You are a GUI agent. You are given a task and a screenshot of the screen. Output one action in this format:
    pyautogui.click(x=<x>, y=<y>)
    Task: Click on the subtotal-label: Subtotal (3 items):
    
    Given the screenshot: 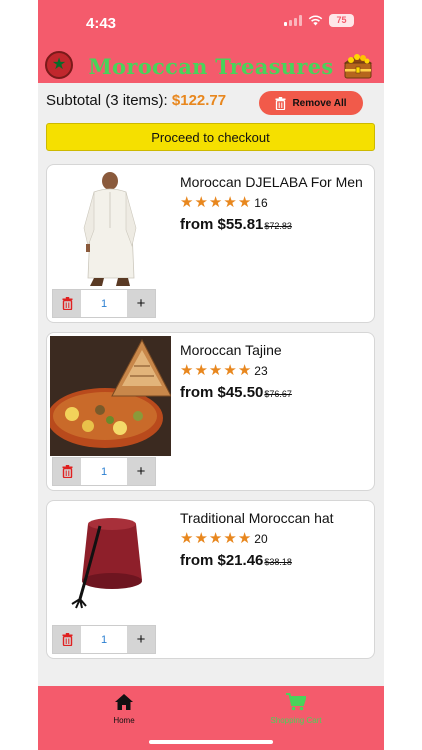 What is the action you would take?
    pyautogui.click(x=109, y=100)
    